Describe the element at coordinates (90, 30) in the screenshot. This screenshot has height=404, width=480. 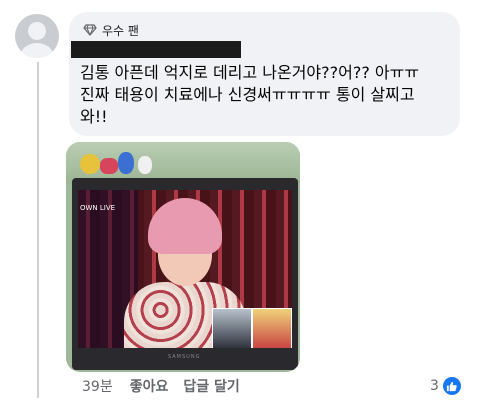
I see `diamond-icon` at that location.